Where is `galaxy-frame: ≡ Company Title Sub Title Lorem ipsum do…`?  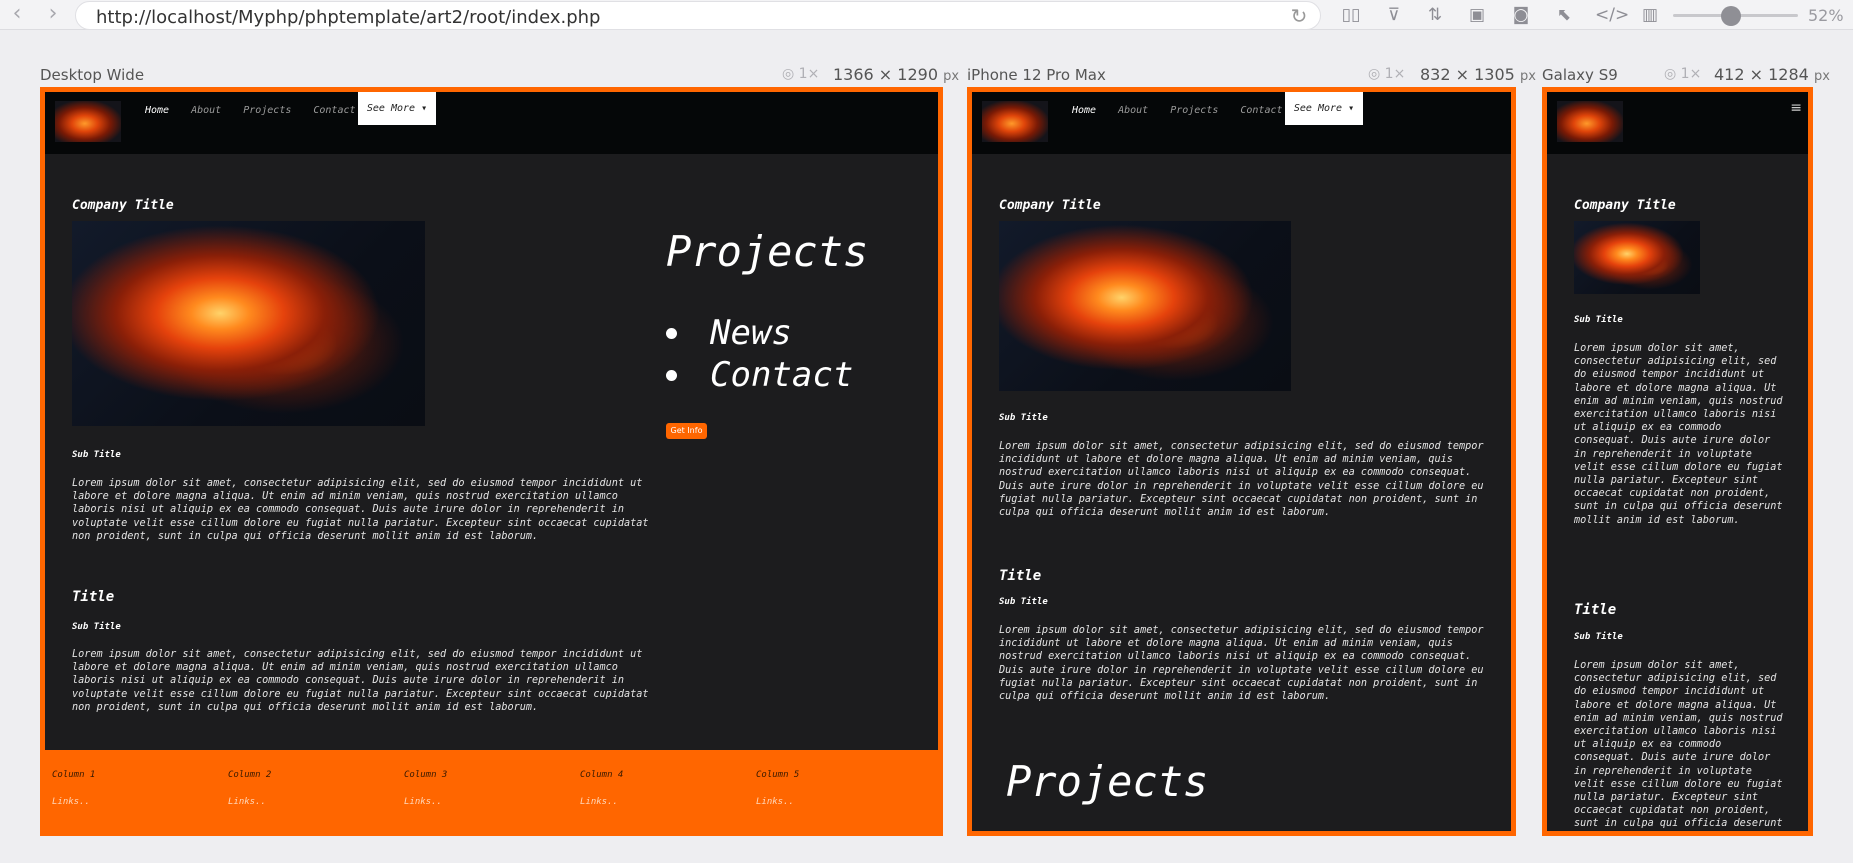
galaxy-frame: ≡ Company Title Sub Title Lorem ipsum do… is located at coordinates (1677, 461).